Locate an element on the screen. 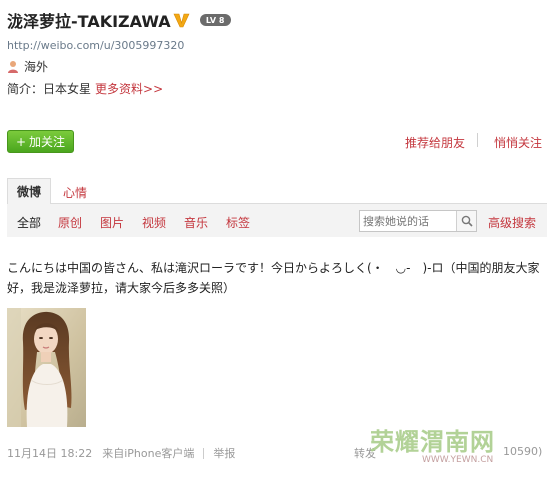  verified-v-icon is located at coordinates (181, 20).